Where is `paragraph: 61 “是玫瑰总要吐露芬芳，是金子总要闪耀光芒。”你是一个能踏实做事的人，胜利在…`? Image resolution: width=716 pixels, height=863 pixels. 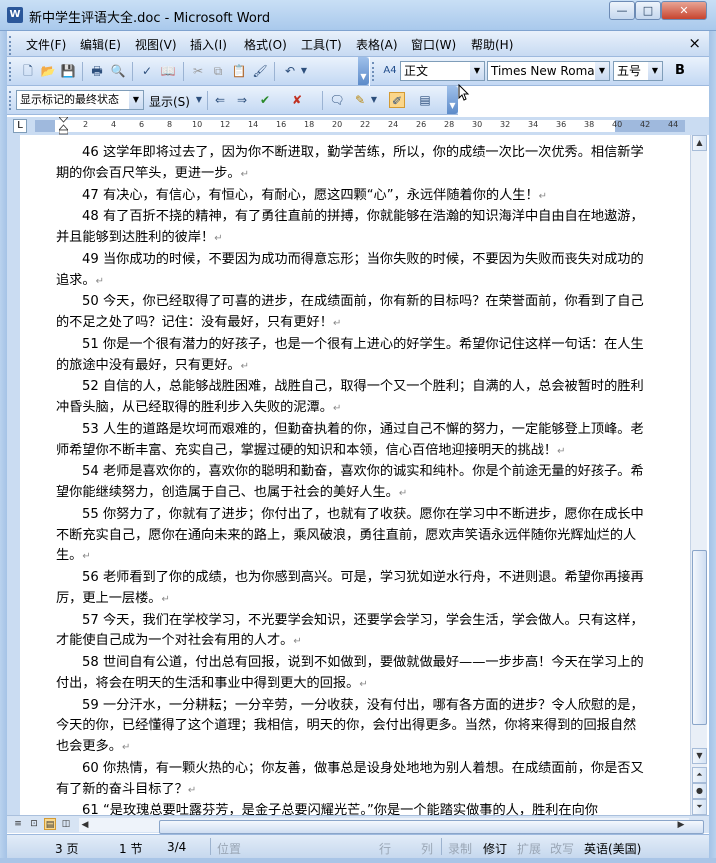 paragraph: 61 “是玫瑰总要吐露芬芳，是金子总要闪耀光芒。”你是一个能踏实做事的人，胜利在… is located at coordinates (351, 808).